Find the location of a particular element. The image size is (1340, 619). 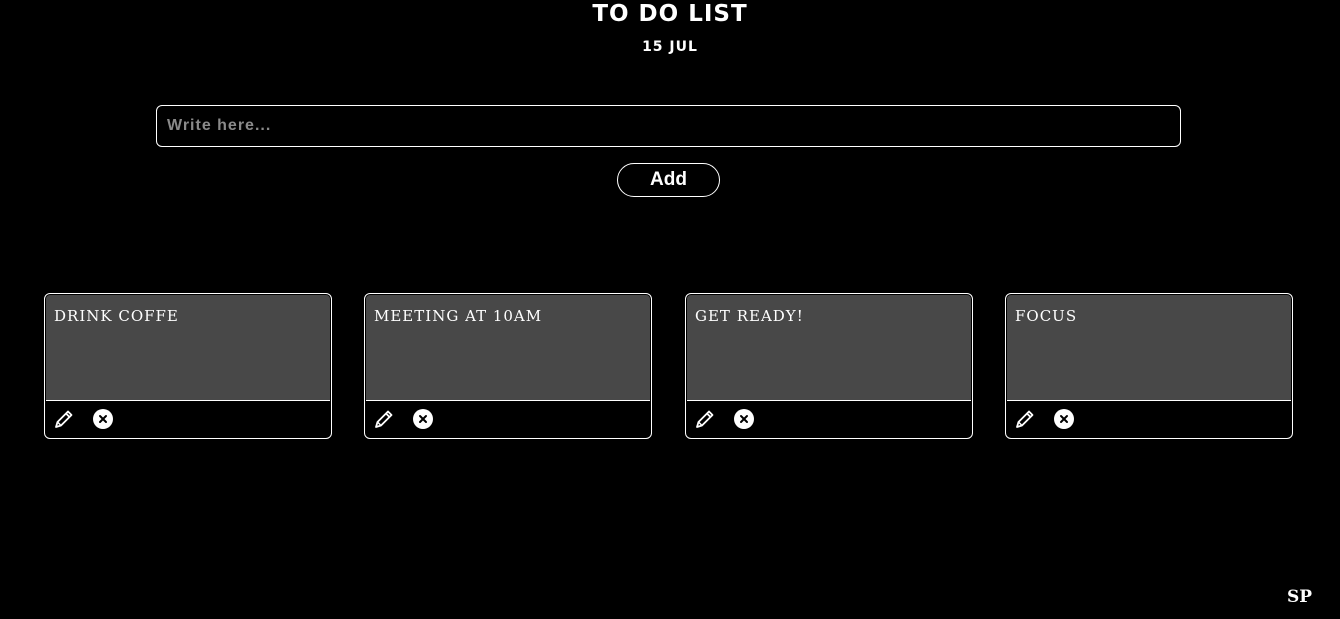

task-input is located at coordinates (668, 126).